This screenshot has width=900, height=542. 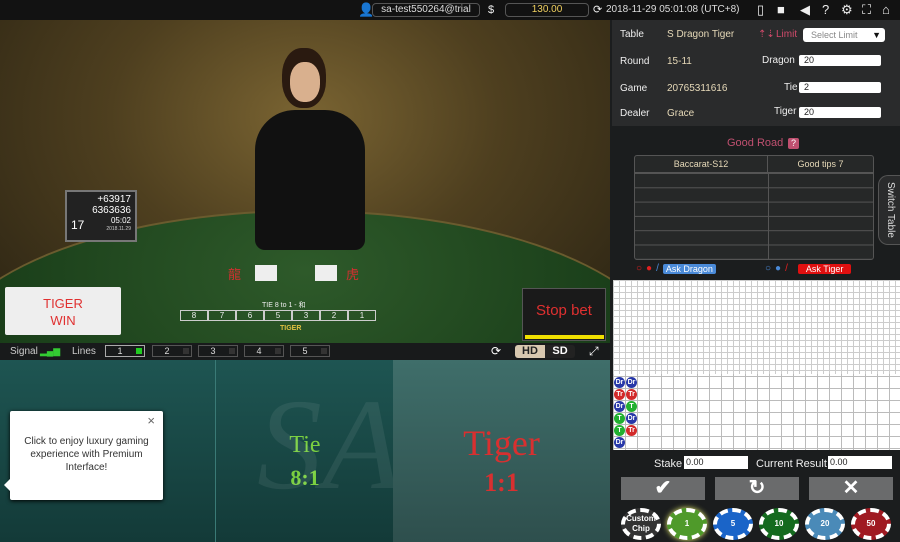 What do you see at coordinates (778, 60) in the screenshot?
I see `dragon-limit-label: Dragon` at bounding box center [778, 60].